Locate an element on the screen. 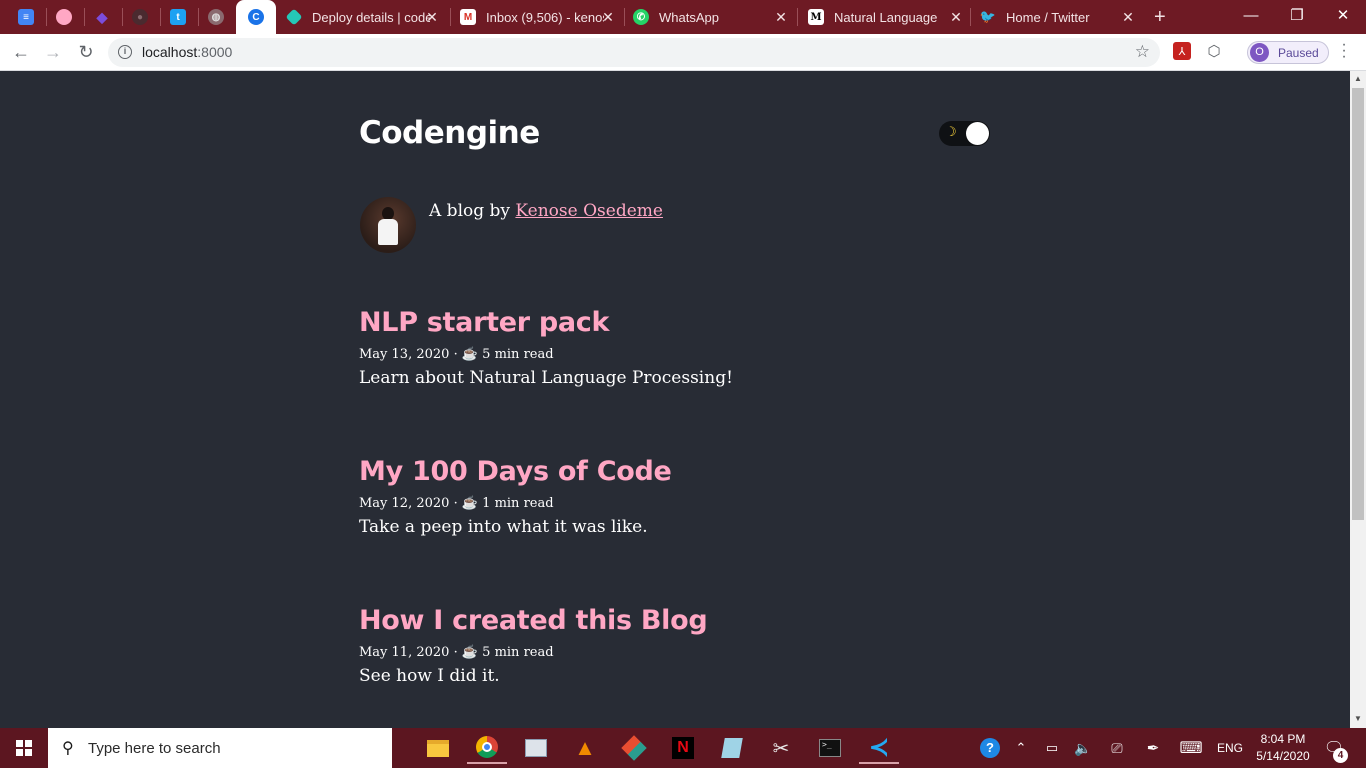 This screenshot has height=768, width=1366. taskbar-search: ⚲ Type here to search is located at coordinates (220, 748).